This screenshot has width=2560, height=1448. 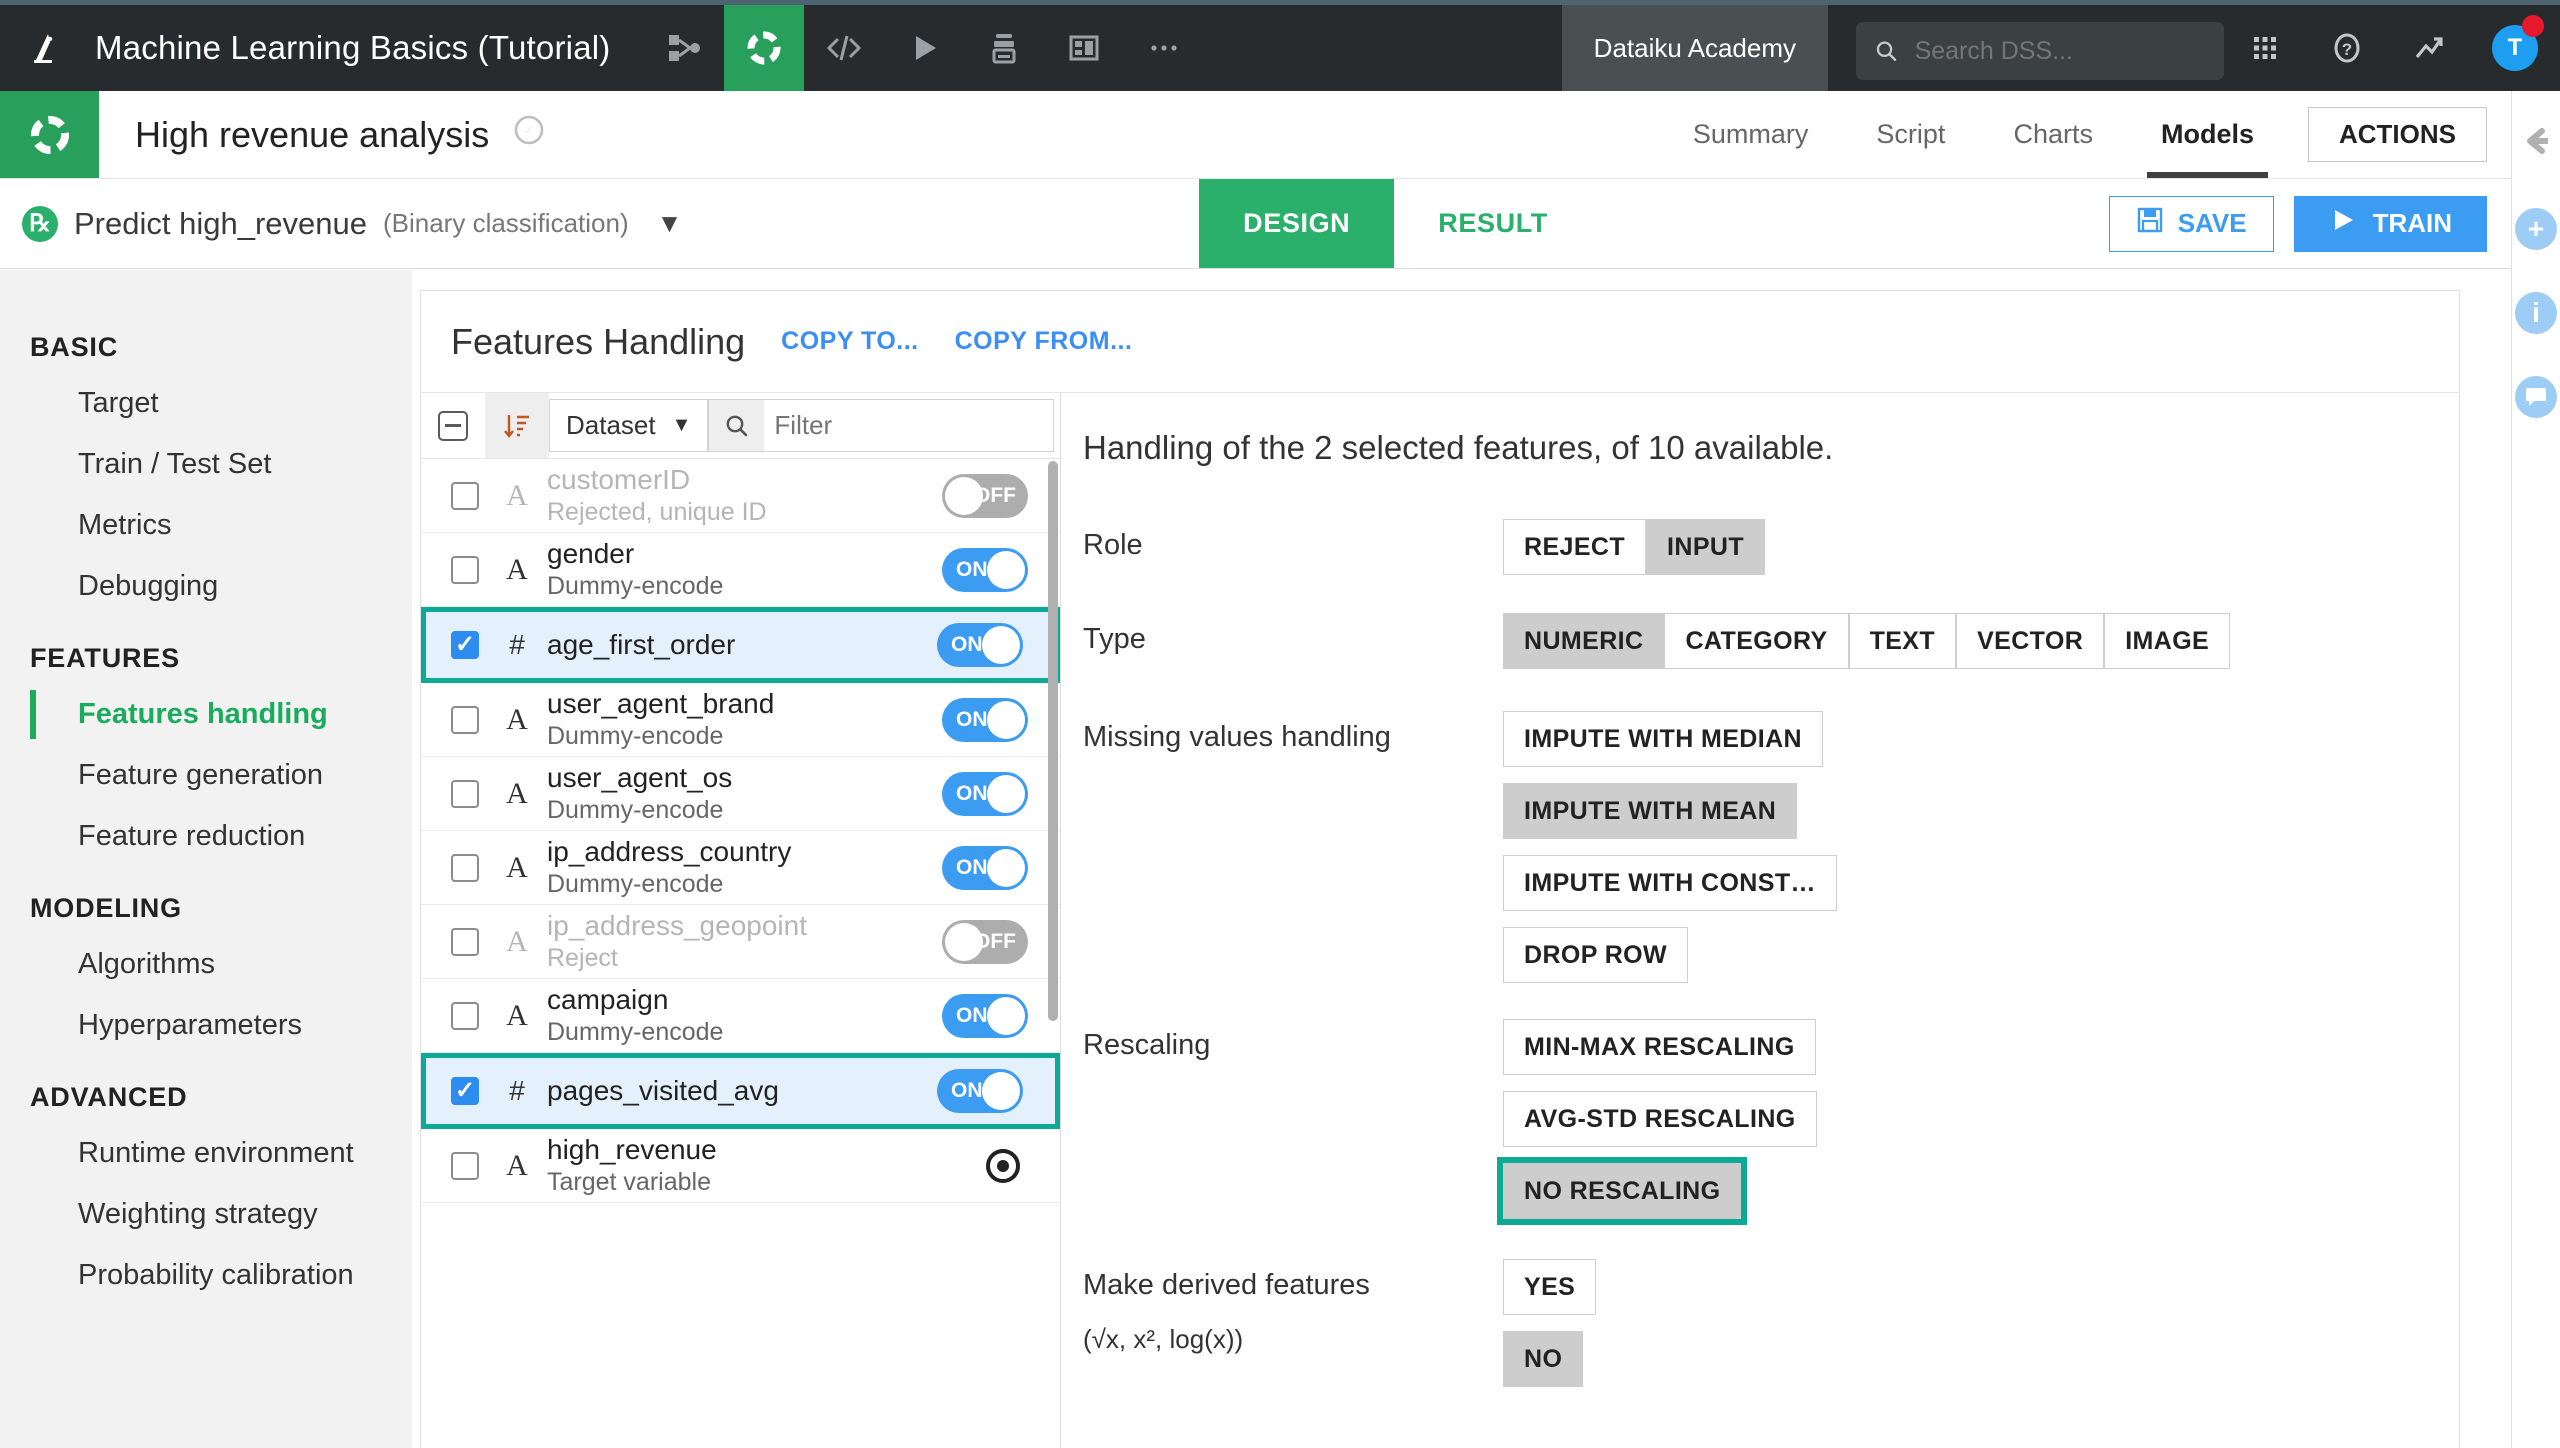 What do you see at coordinates (913, 425) in the screenshot?
I see `filter-input` at bounding box center [913, 425].